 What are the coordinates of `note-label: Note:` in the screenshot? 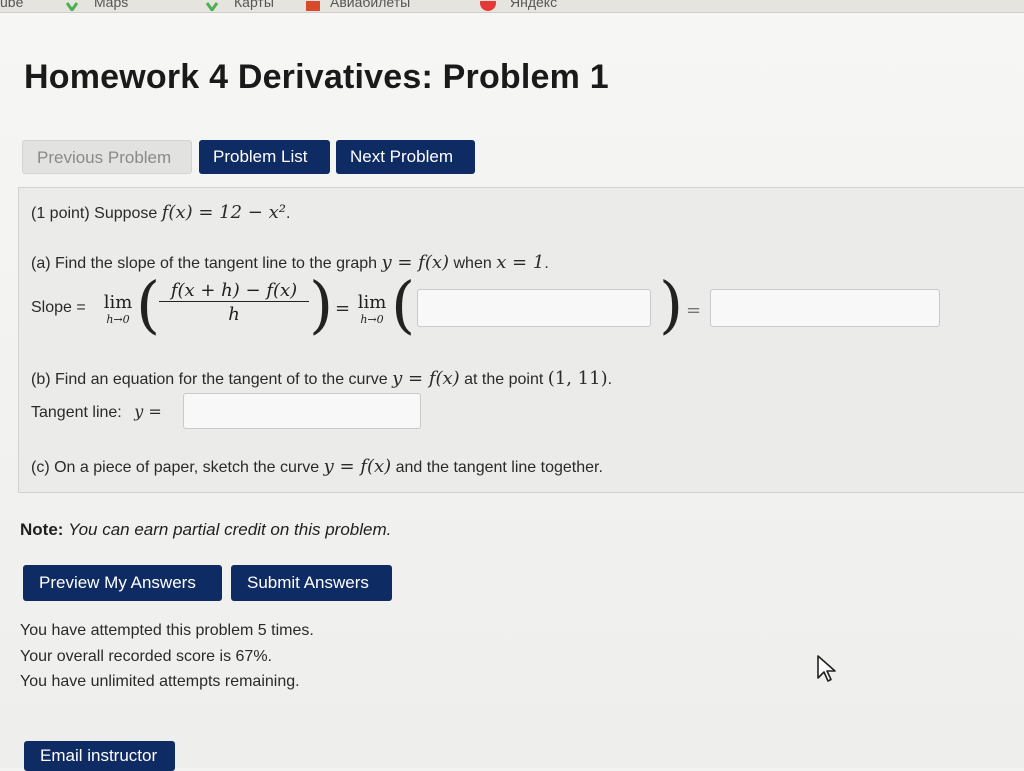 It's located at (42, 529).